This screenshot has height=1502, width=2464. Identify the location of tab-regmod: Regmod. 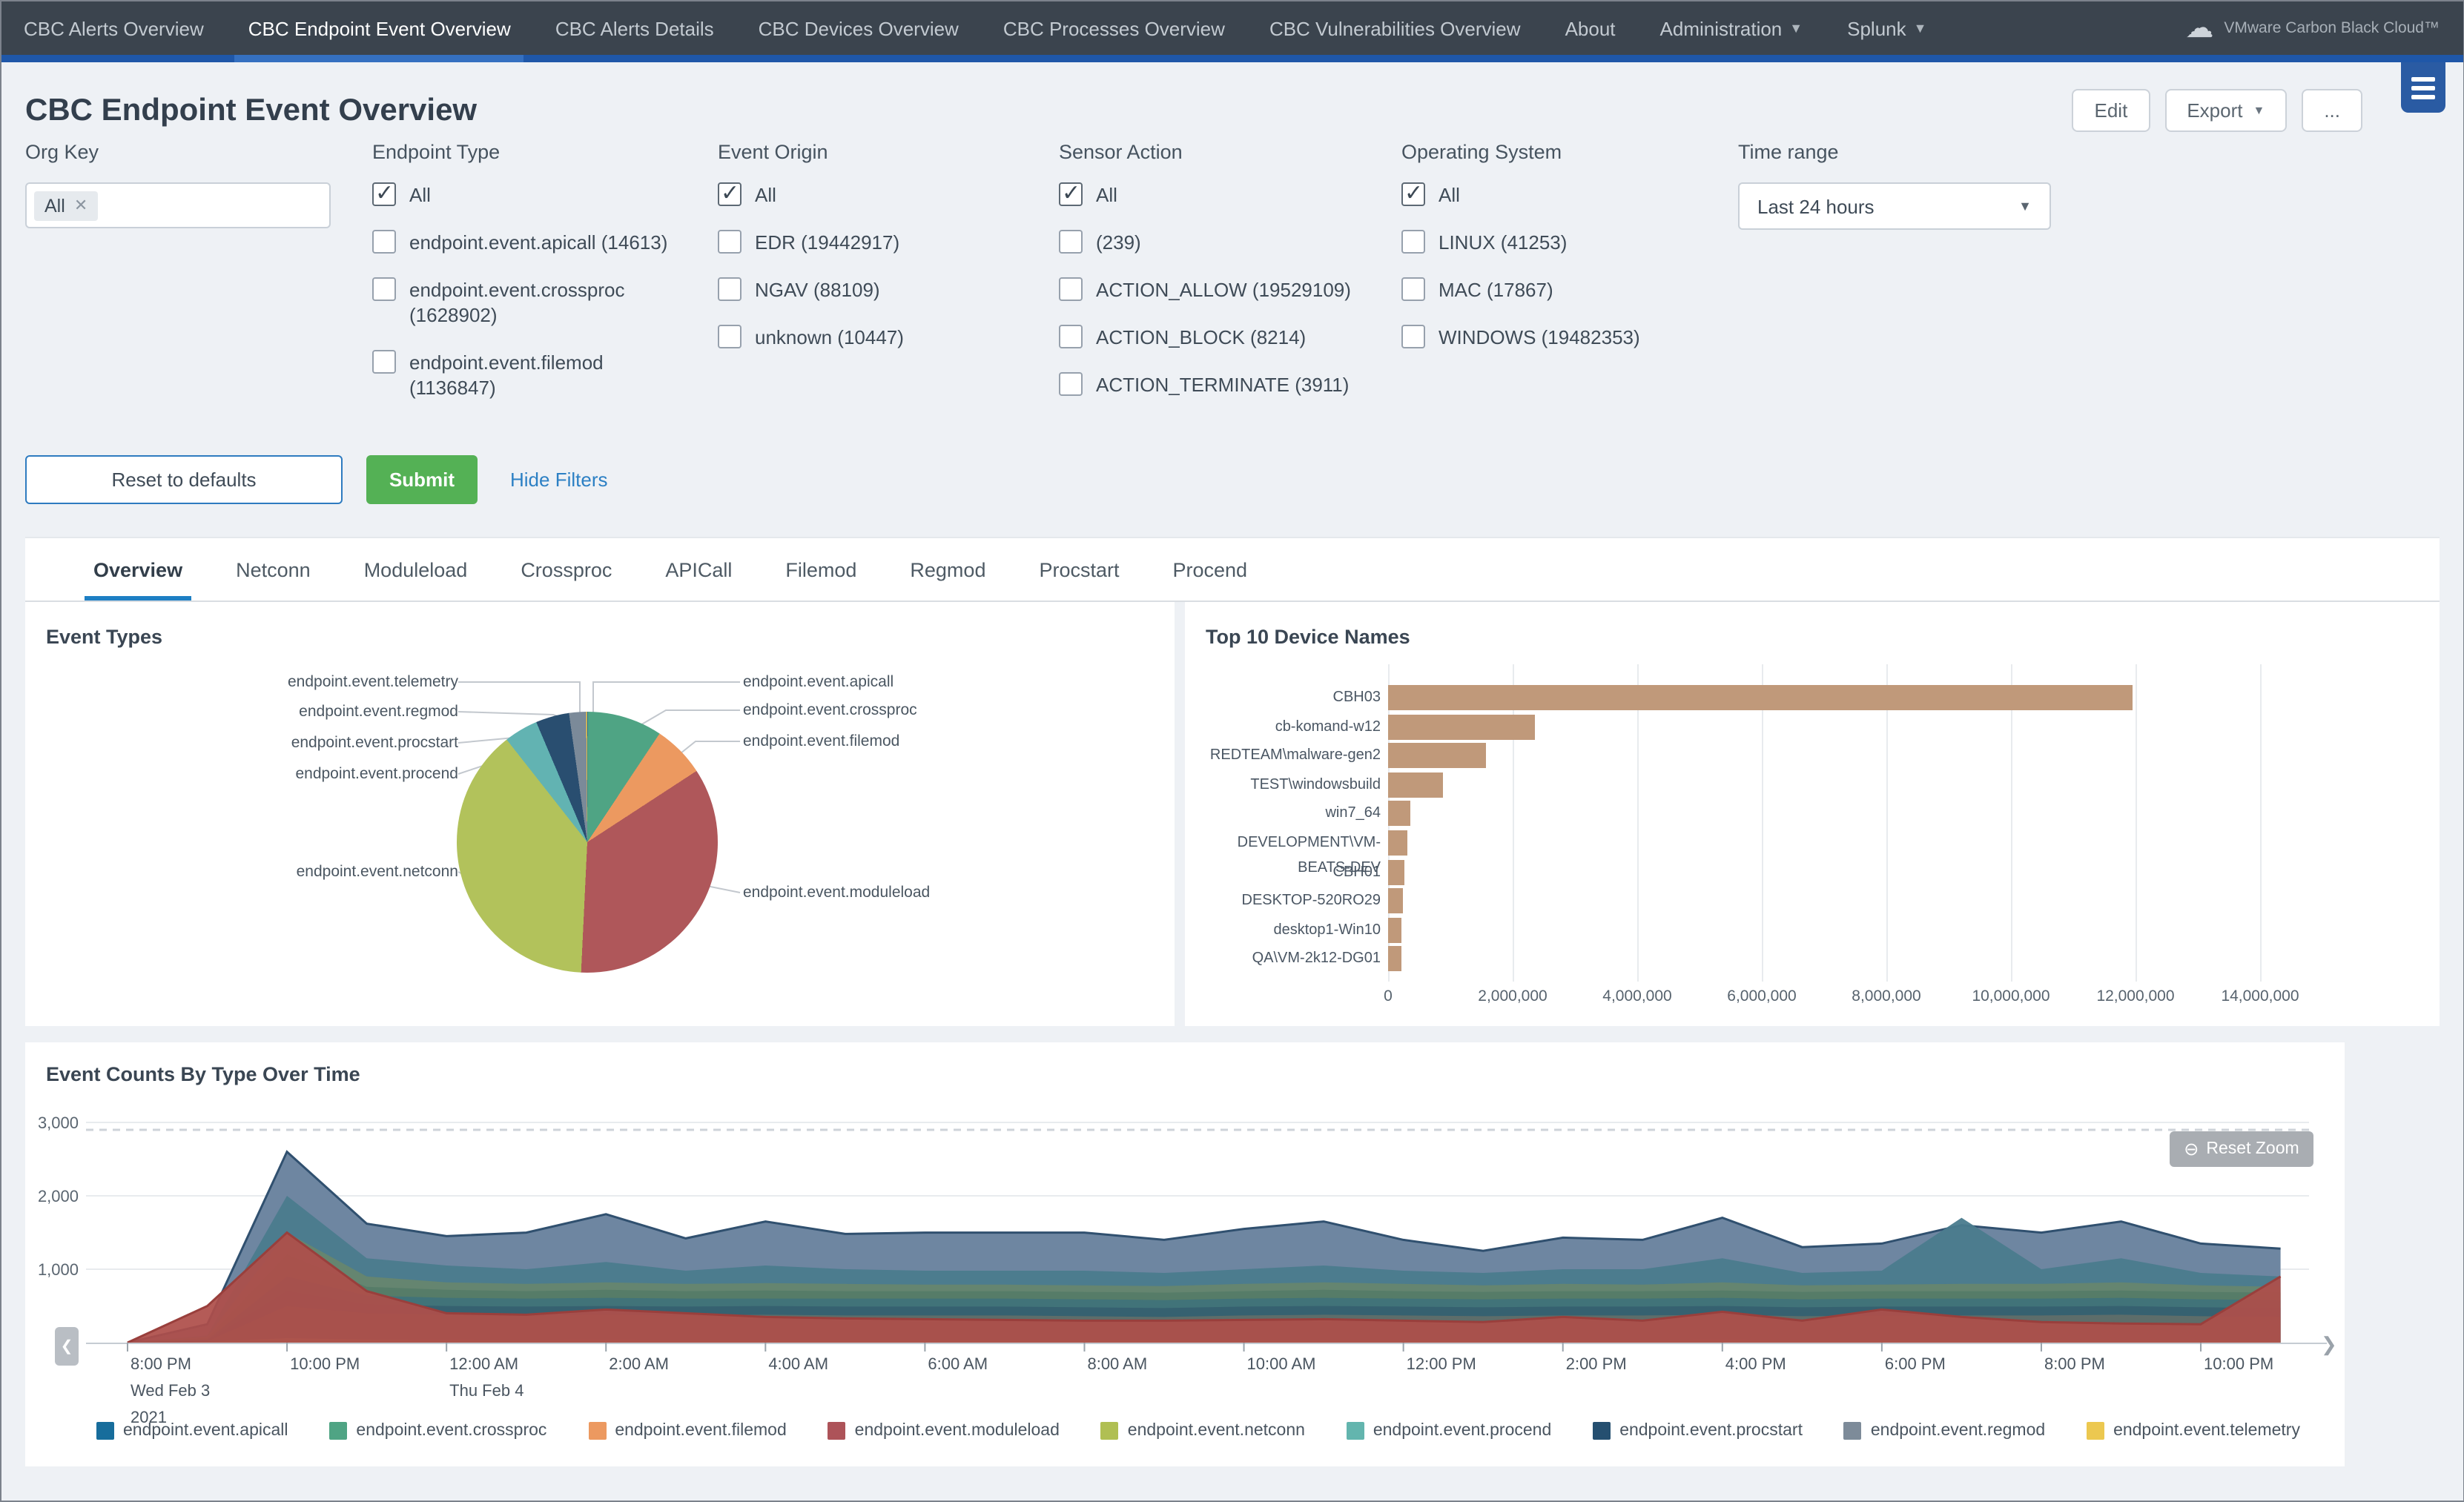
(948, 569).